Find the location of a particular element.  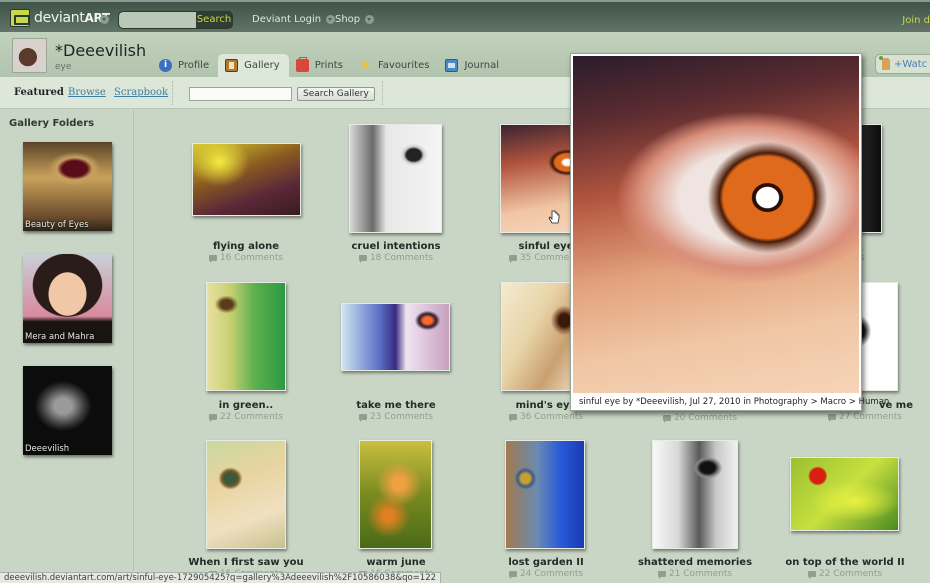

deviantart-logo: deviantART is located at coordinates (60, 18).